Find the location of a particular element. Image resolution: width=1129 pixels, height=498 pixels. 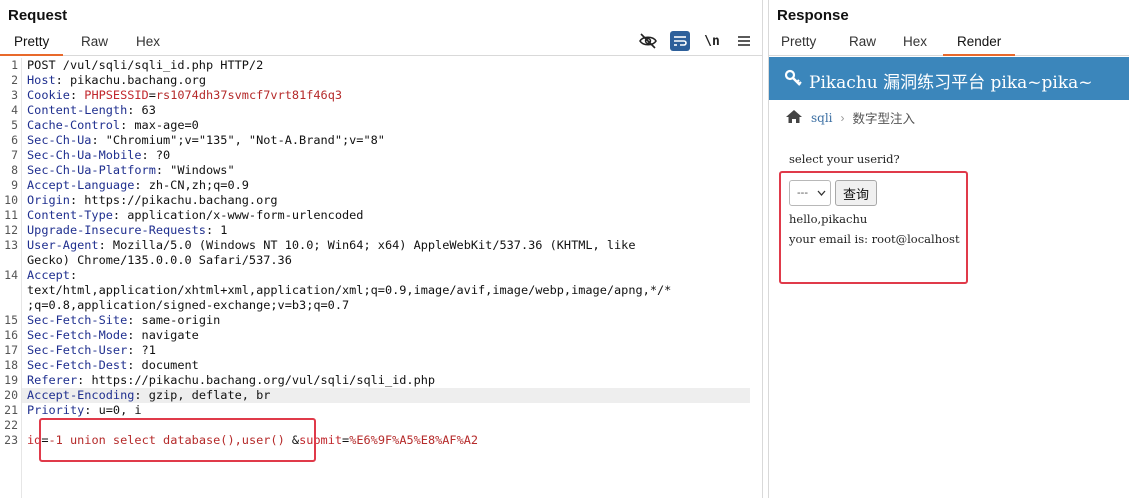

code-token: Upgrade-Insecure-Requests is located at coordinates (116, 230).